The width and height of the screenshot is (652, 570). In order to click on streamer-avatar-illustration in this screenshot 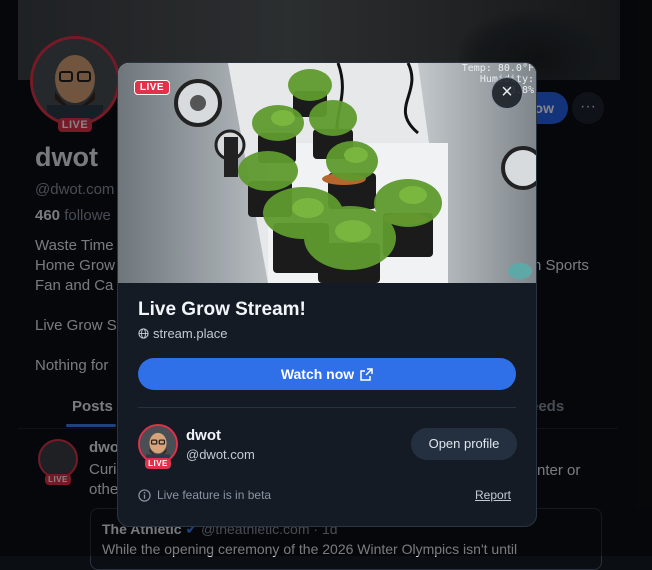, I will do `click(158, 444)`.